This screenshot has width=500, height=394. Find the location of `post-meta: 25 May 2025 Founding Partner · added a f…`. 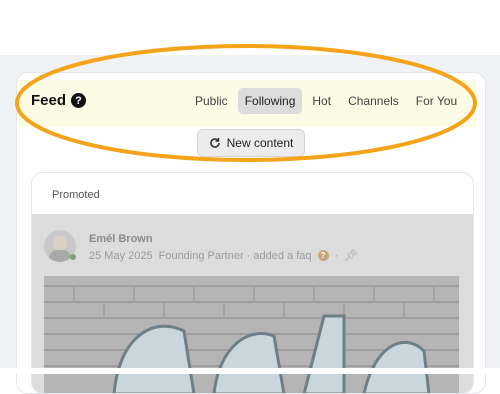

post-meta: 25 May 2025 Founding Partner · added a f… is located at coordinates (223, 256).